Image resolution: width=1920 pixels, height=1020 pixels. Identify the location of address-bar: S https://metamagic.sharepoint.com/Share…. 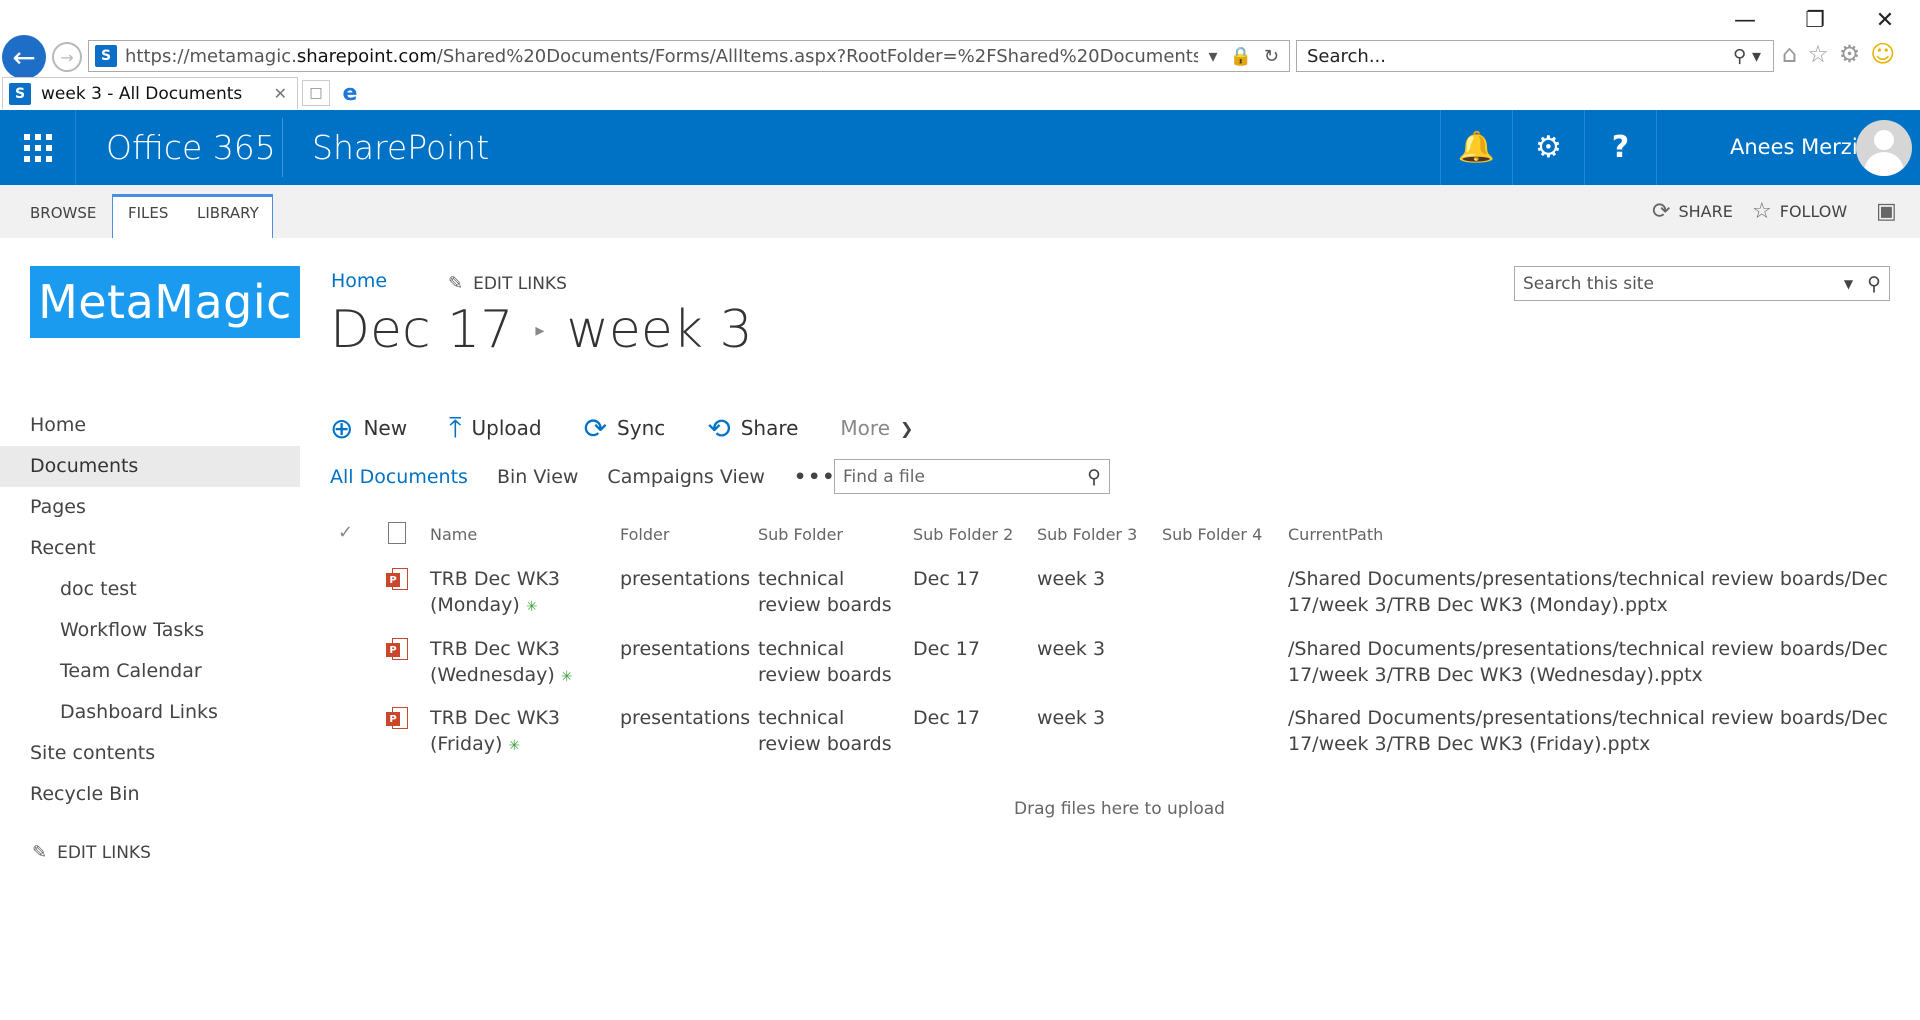
(689, 56).